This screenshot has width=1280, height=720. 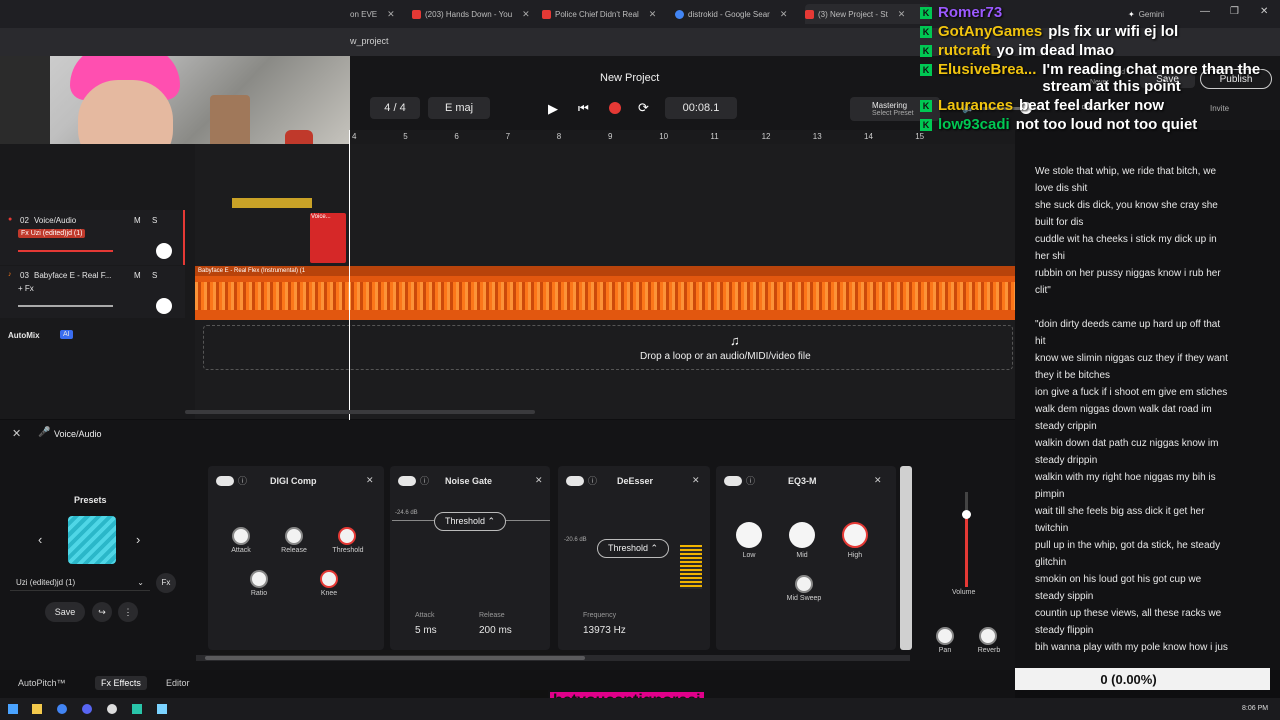 What do you see at coordinates (474, 14) in the screenshot?
I see `tab-2: (203) Hands Down - You ✕` at bounding box center [474, 14].